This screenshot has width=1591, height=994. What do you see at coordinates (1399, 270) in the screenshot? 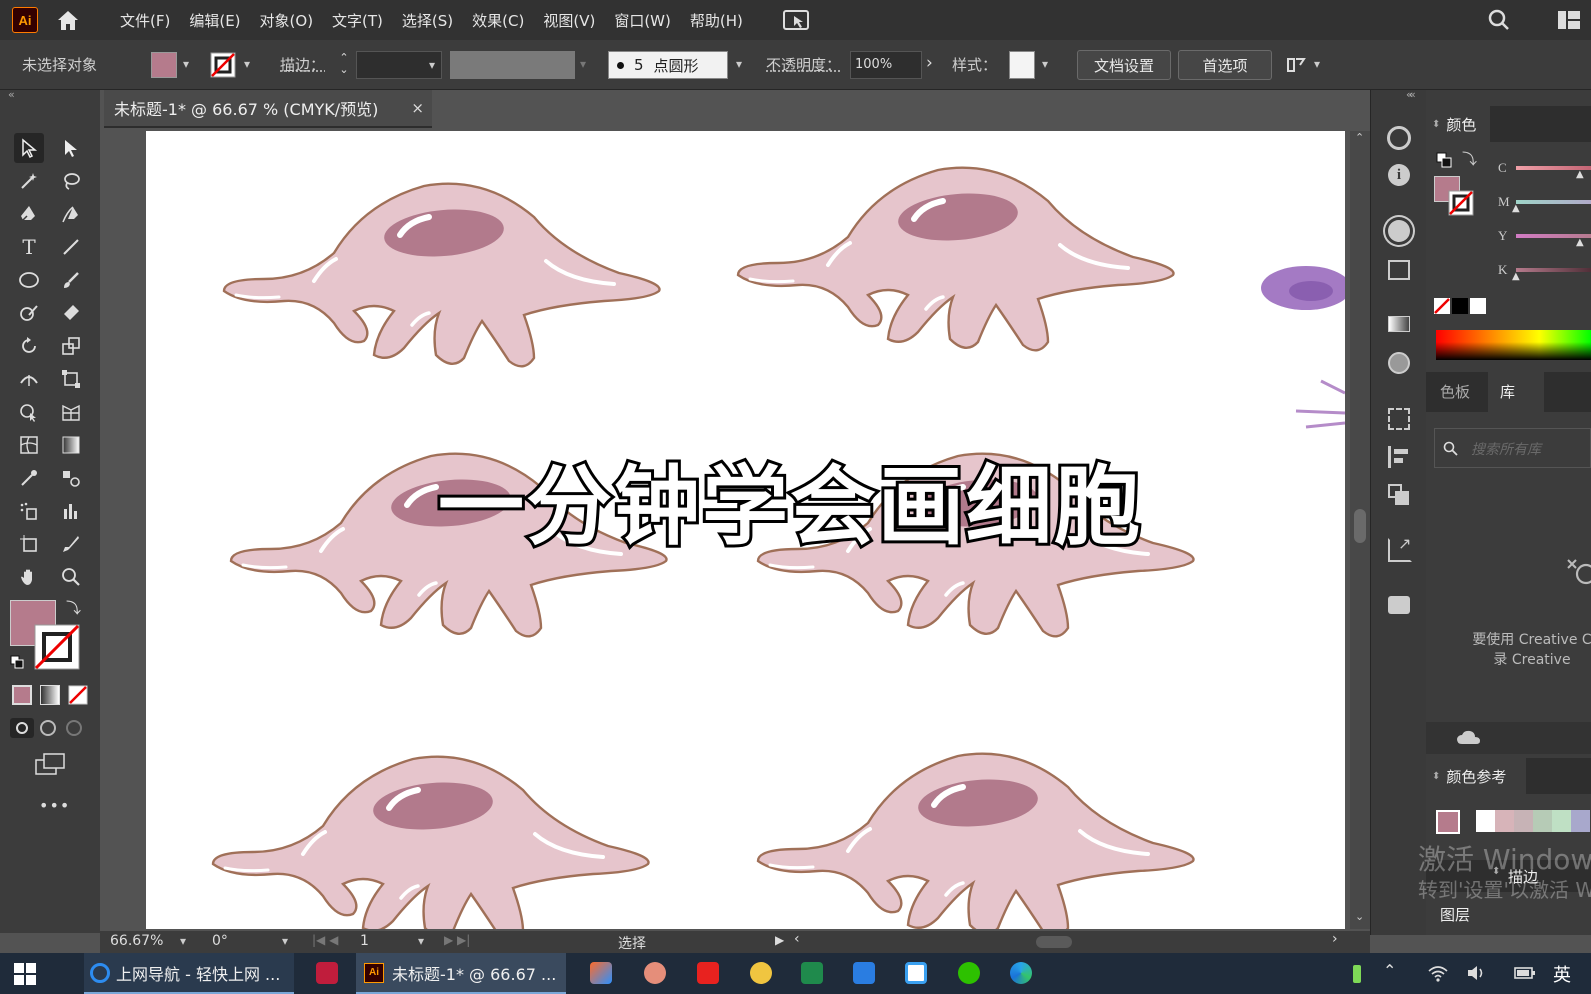
I see `symbols-panel-icon` at bounding box center [1399, 270].